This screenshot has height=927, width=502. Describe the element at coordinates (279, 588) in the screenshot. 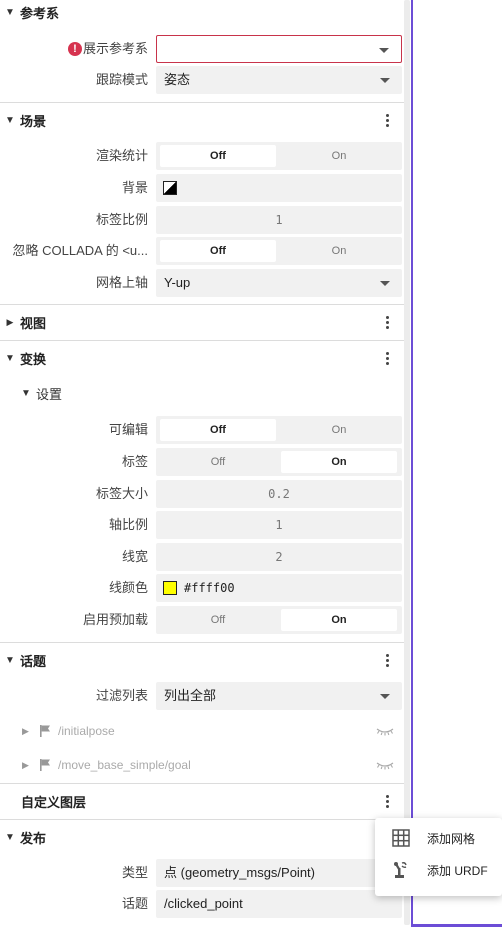

I see `line-color-field: #ffff00` at that location.